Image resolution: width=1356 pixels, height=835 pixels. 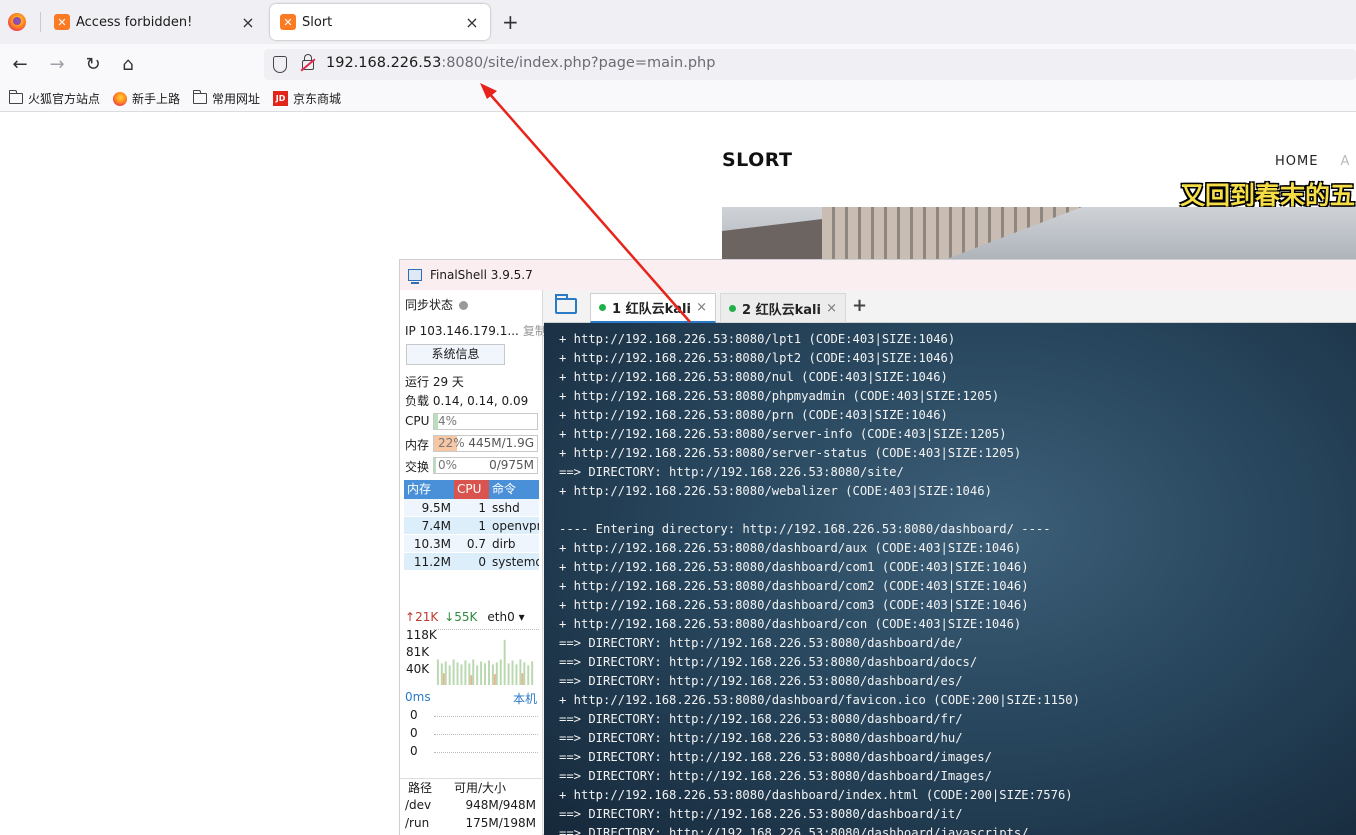 What do you see at coordinates (566, 304) in the screenshot?
I see `open-folder-icon` at bounding box center [566, 304].